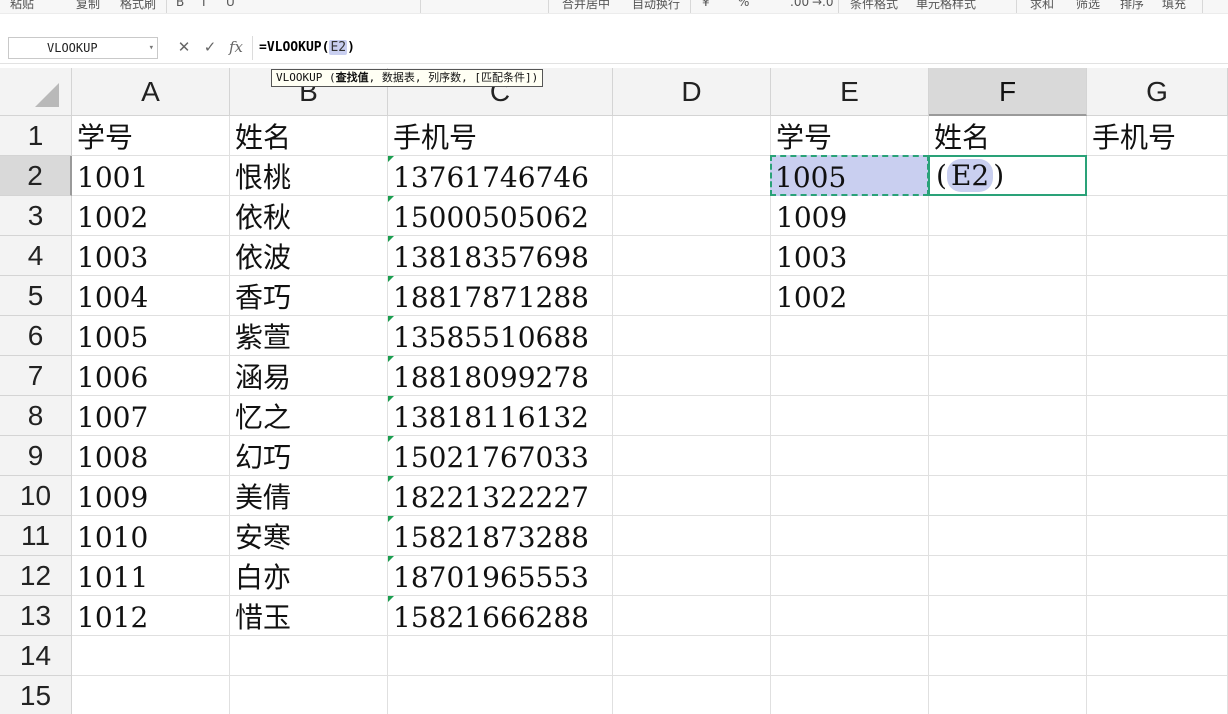 The height and width of the screenshot is (714, 1228). Describe the element at coordinates (151, 256) in the screenshot. I see `cell-a4: 1003` at that location.